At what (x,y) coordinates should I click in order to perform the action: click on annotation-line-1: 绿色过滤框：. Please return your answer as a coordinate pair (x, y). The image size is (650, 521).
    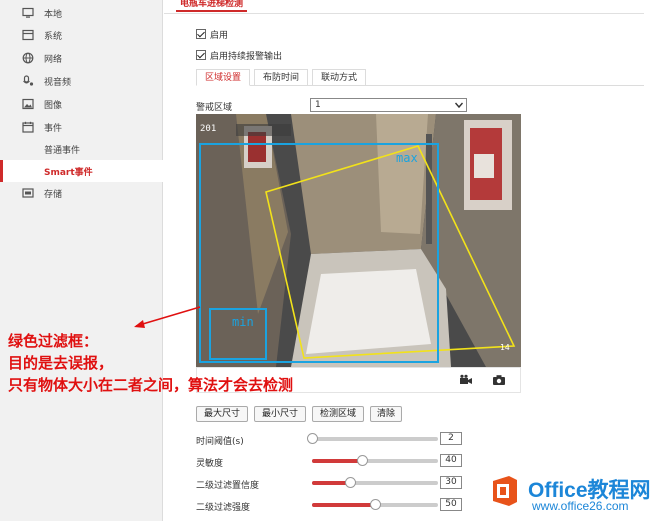
    Looking at the image, I should click on (53, 341).